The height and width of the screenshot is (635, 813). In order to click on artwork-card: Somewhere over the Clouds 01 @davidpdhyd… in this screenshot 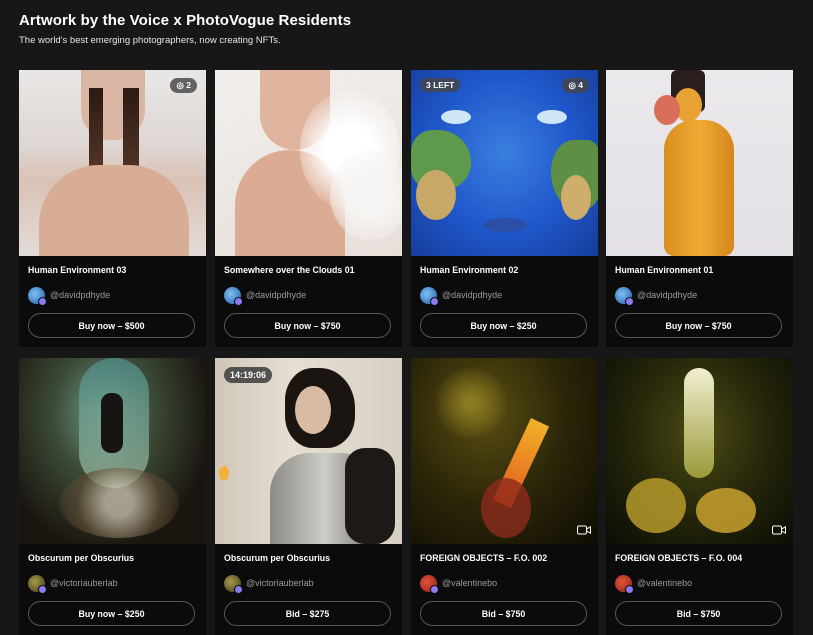, I will do `click(308, 208)`.